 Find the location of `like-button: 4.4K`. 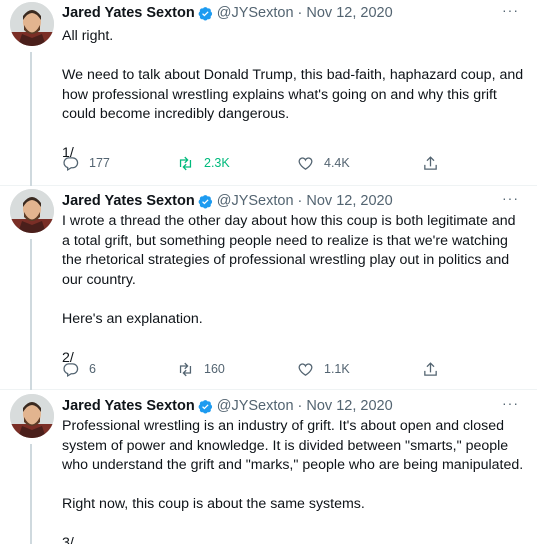

like-button: 4.4K is located at coordinates (359, 163).